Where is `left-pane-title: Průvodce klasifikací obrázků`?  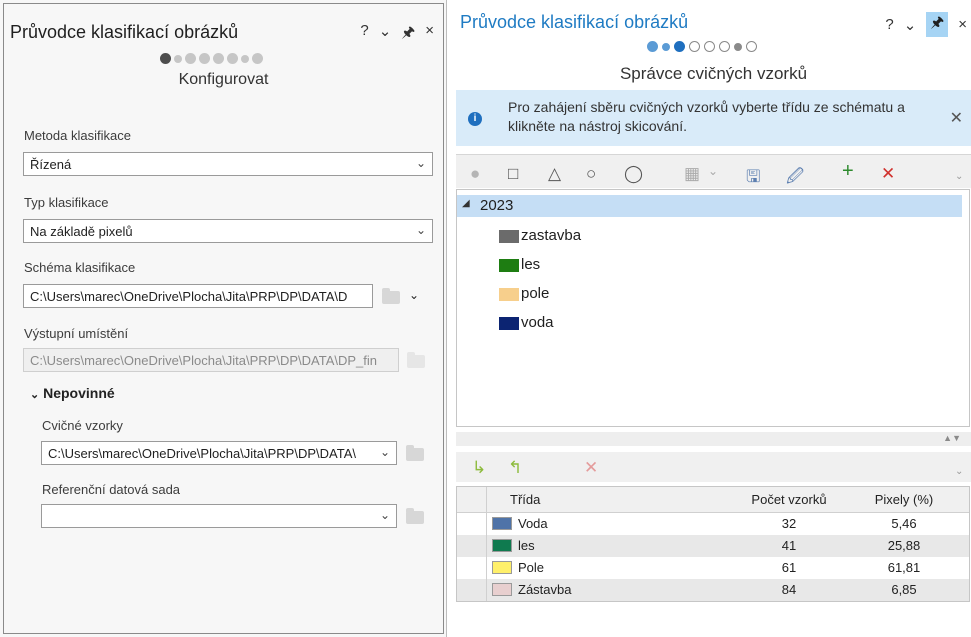
left-pane-title: Průvodce klasifikací obrázků is located at coordinates (124, 32).